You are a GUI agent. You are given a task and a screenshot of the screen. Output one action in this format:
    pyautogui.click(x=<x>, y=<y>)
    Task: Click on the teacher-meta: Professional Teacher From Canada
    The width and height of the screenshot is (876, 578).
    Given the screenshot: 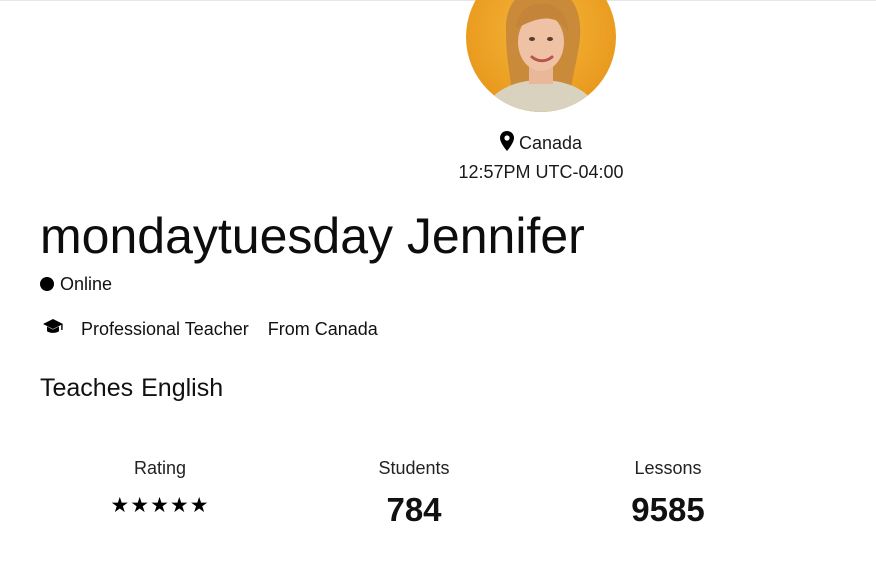 What is the action you would take?
    pyautogui.click(x=210, y=329)
    